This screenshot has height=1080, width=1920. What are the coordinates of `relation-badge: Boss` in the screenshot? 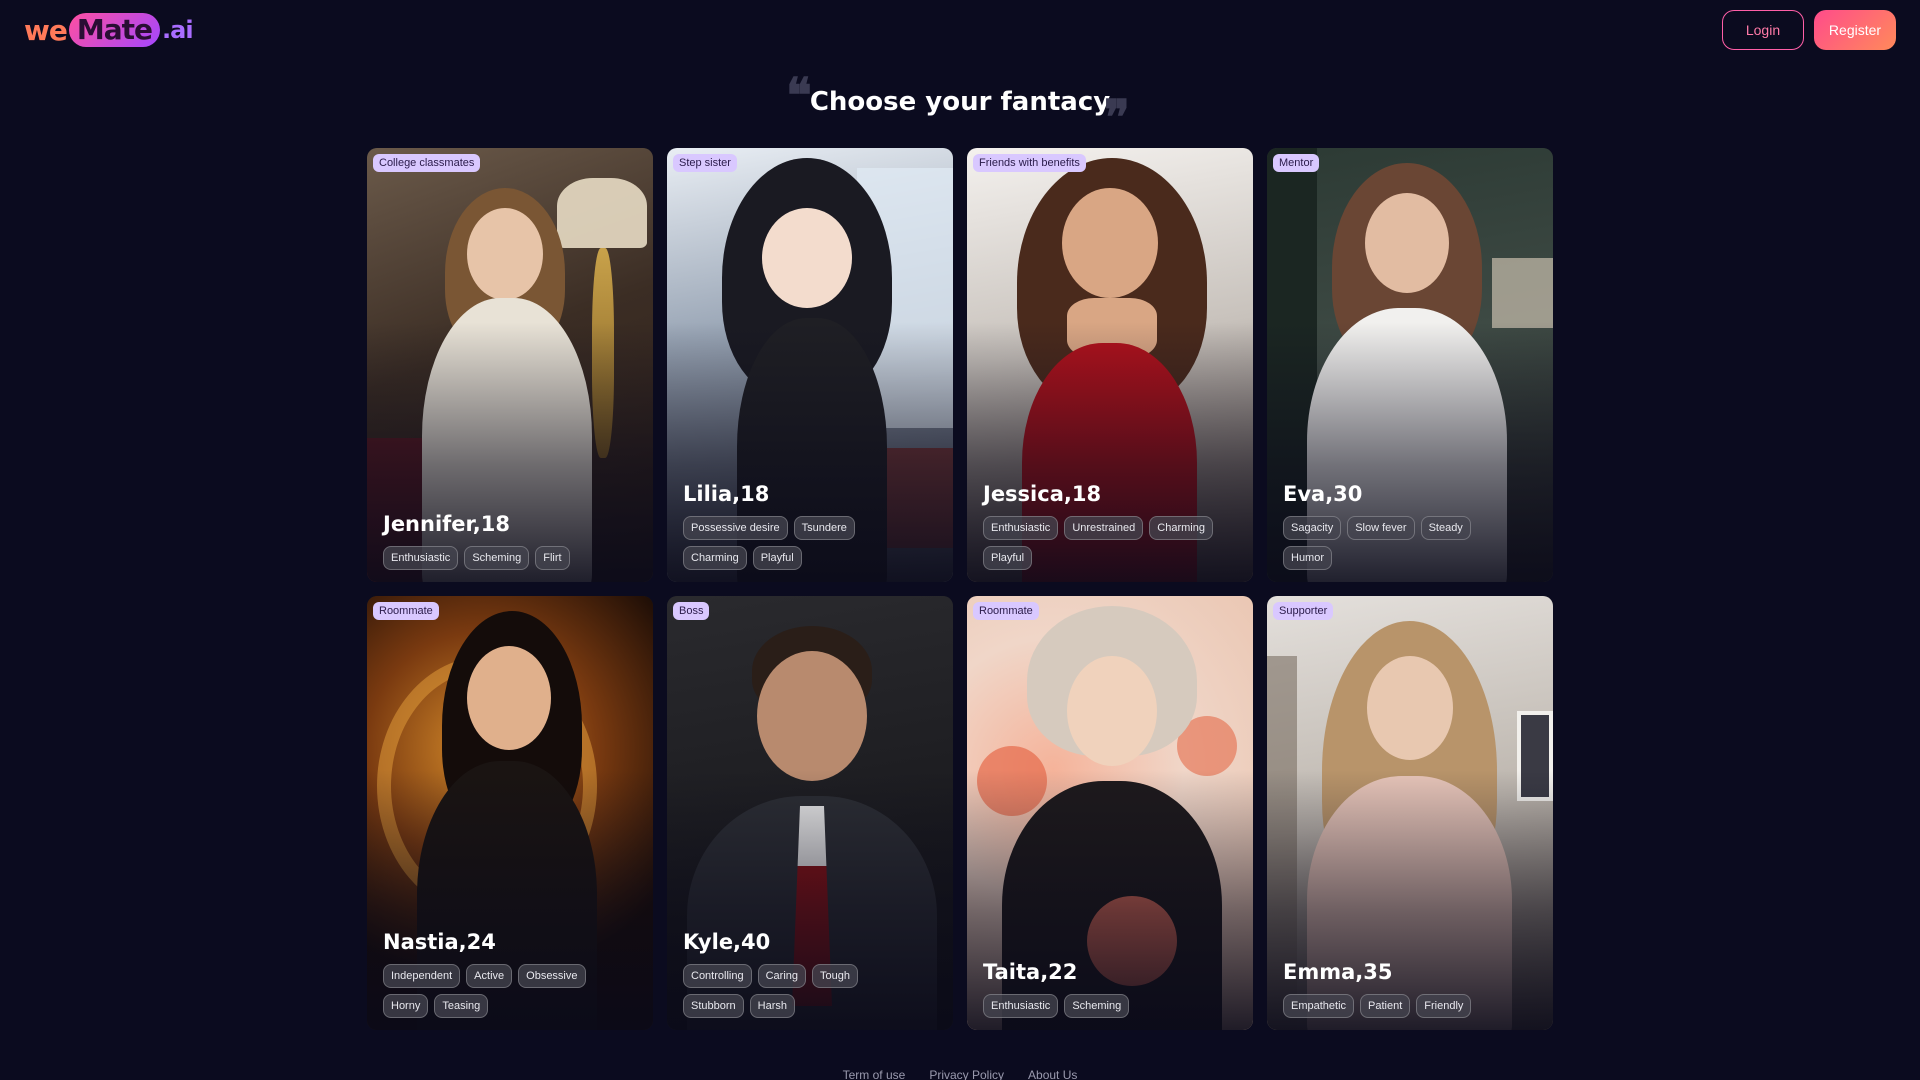 It's located at (691, 611).